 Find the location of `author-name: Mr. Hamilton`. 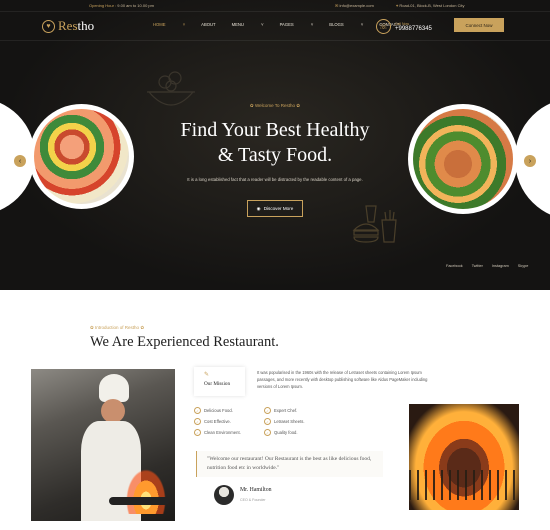

author-name: Mr. Hamilton is located at coordinates (256, 490).